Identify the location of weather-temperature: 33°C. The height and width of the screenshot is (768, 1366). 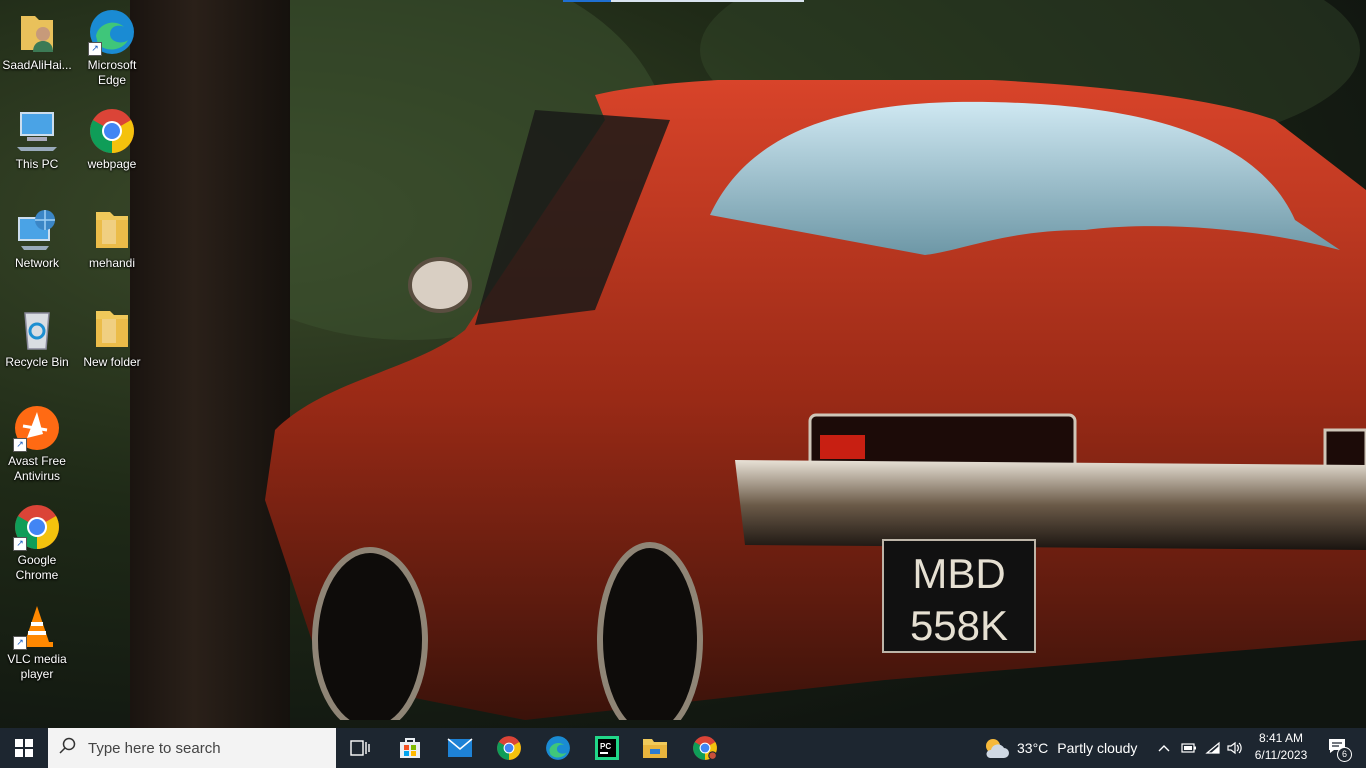
(1033, 748).